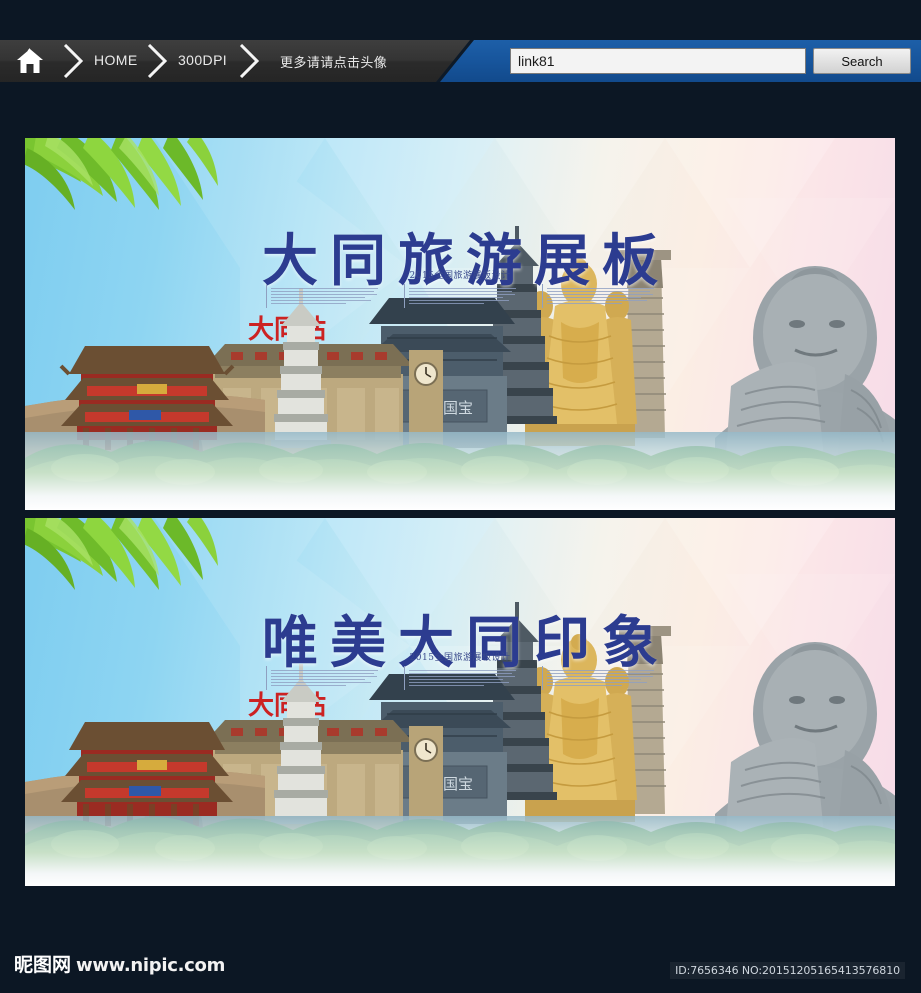  What do you see at coordinates (333, 61) in the screenshot?
I see `breadcrumb-item-more: 更多请请点击头像` at bounding box center [333, 61].